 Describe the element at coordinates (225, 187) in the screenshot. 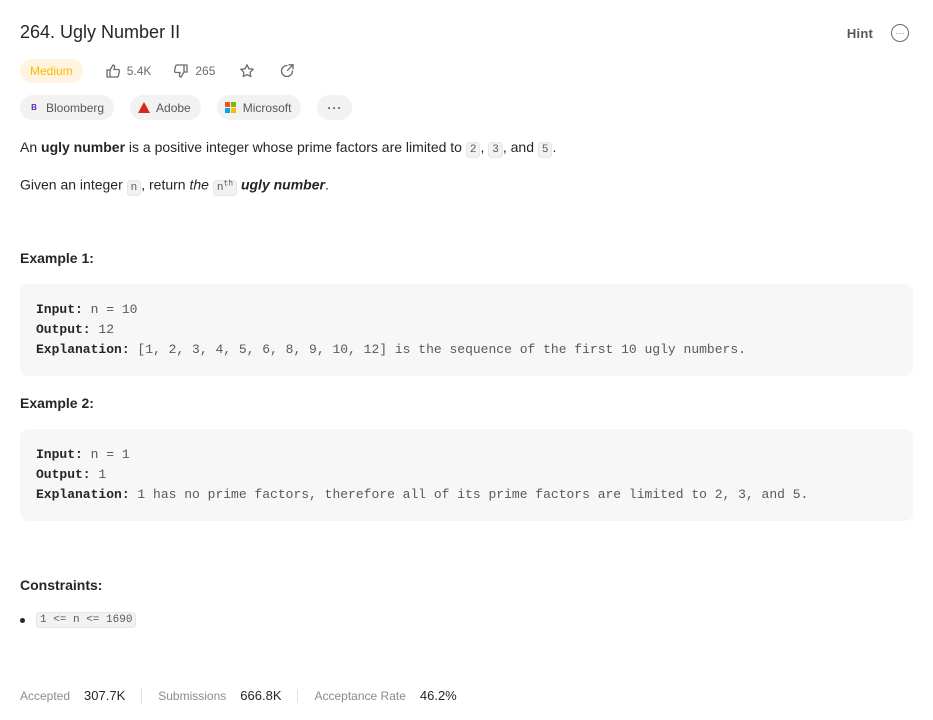

I see `inline-code-nth: nth` at that location.